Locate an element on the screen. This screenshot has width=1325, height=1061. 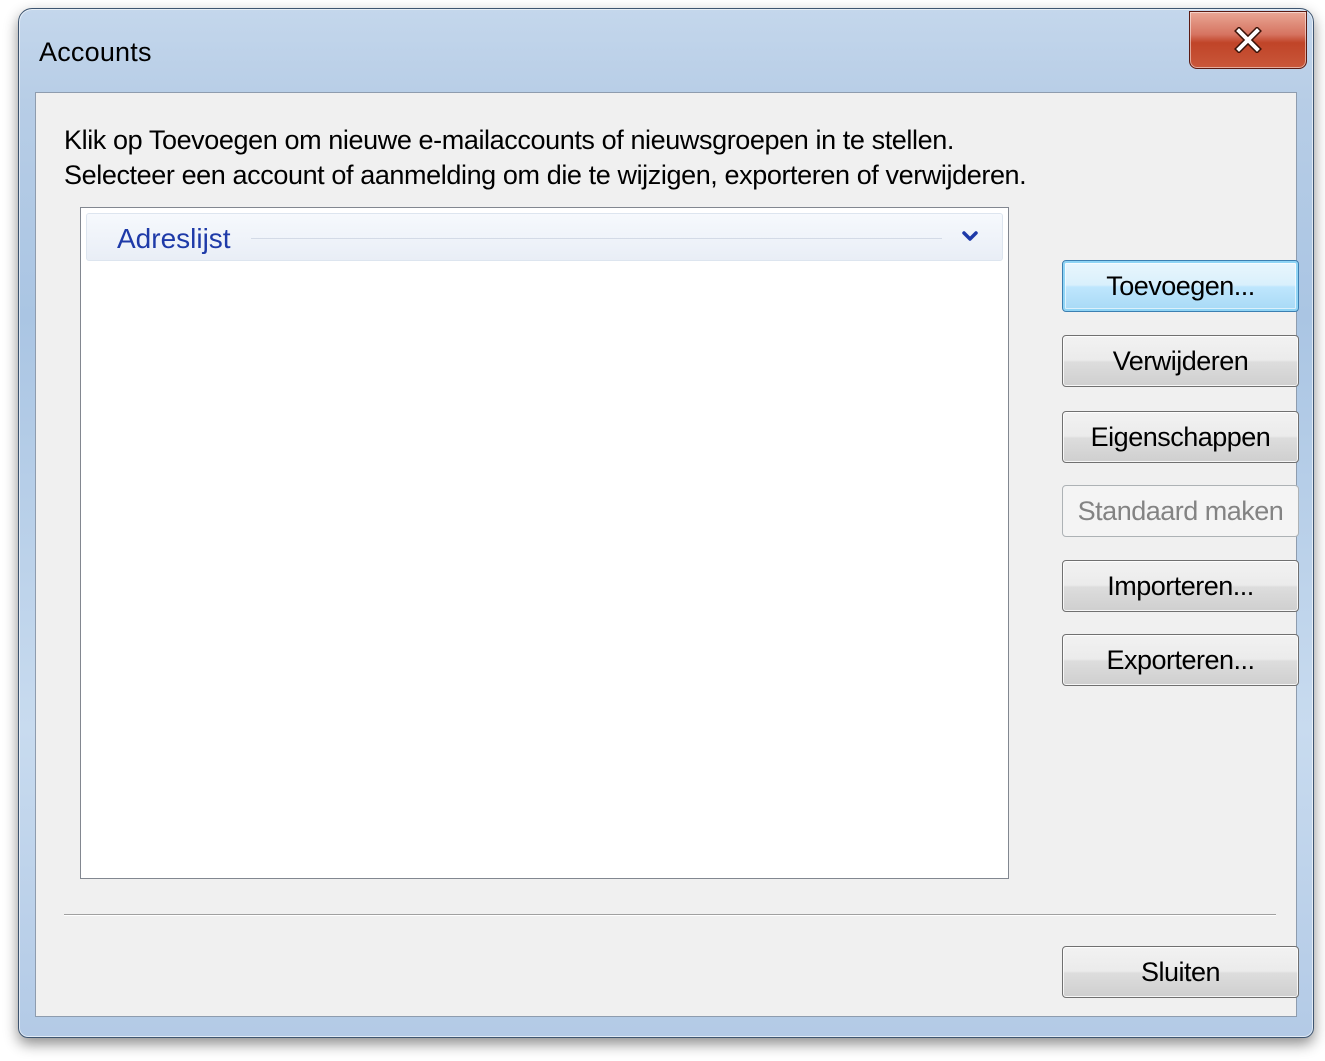
window-close-button is located at coordinates (1248, 40).